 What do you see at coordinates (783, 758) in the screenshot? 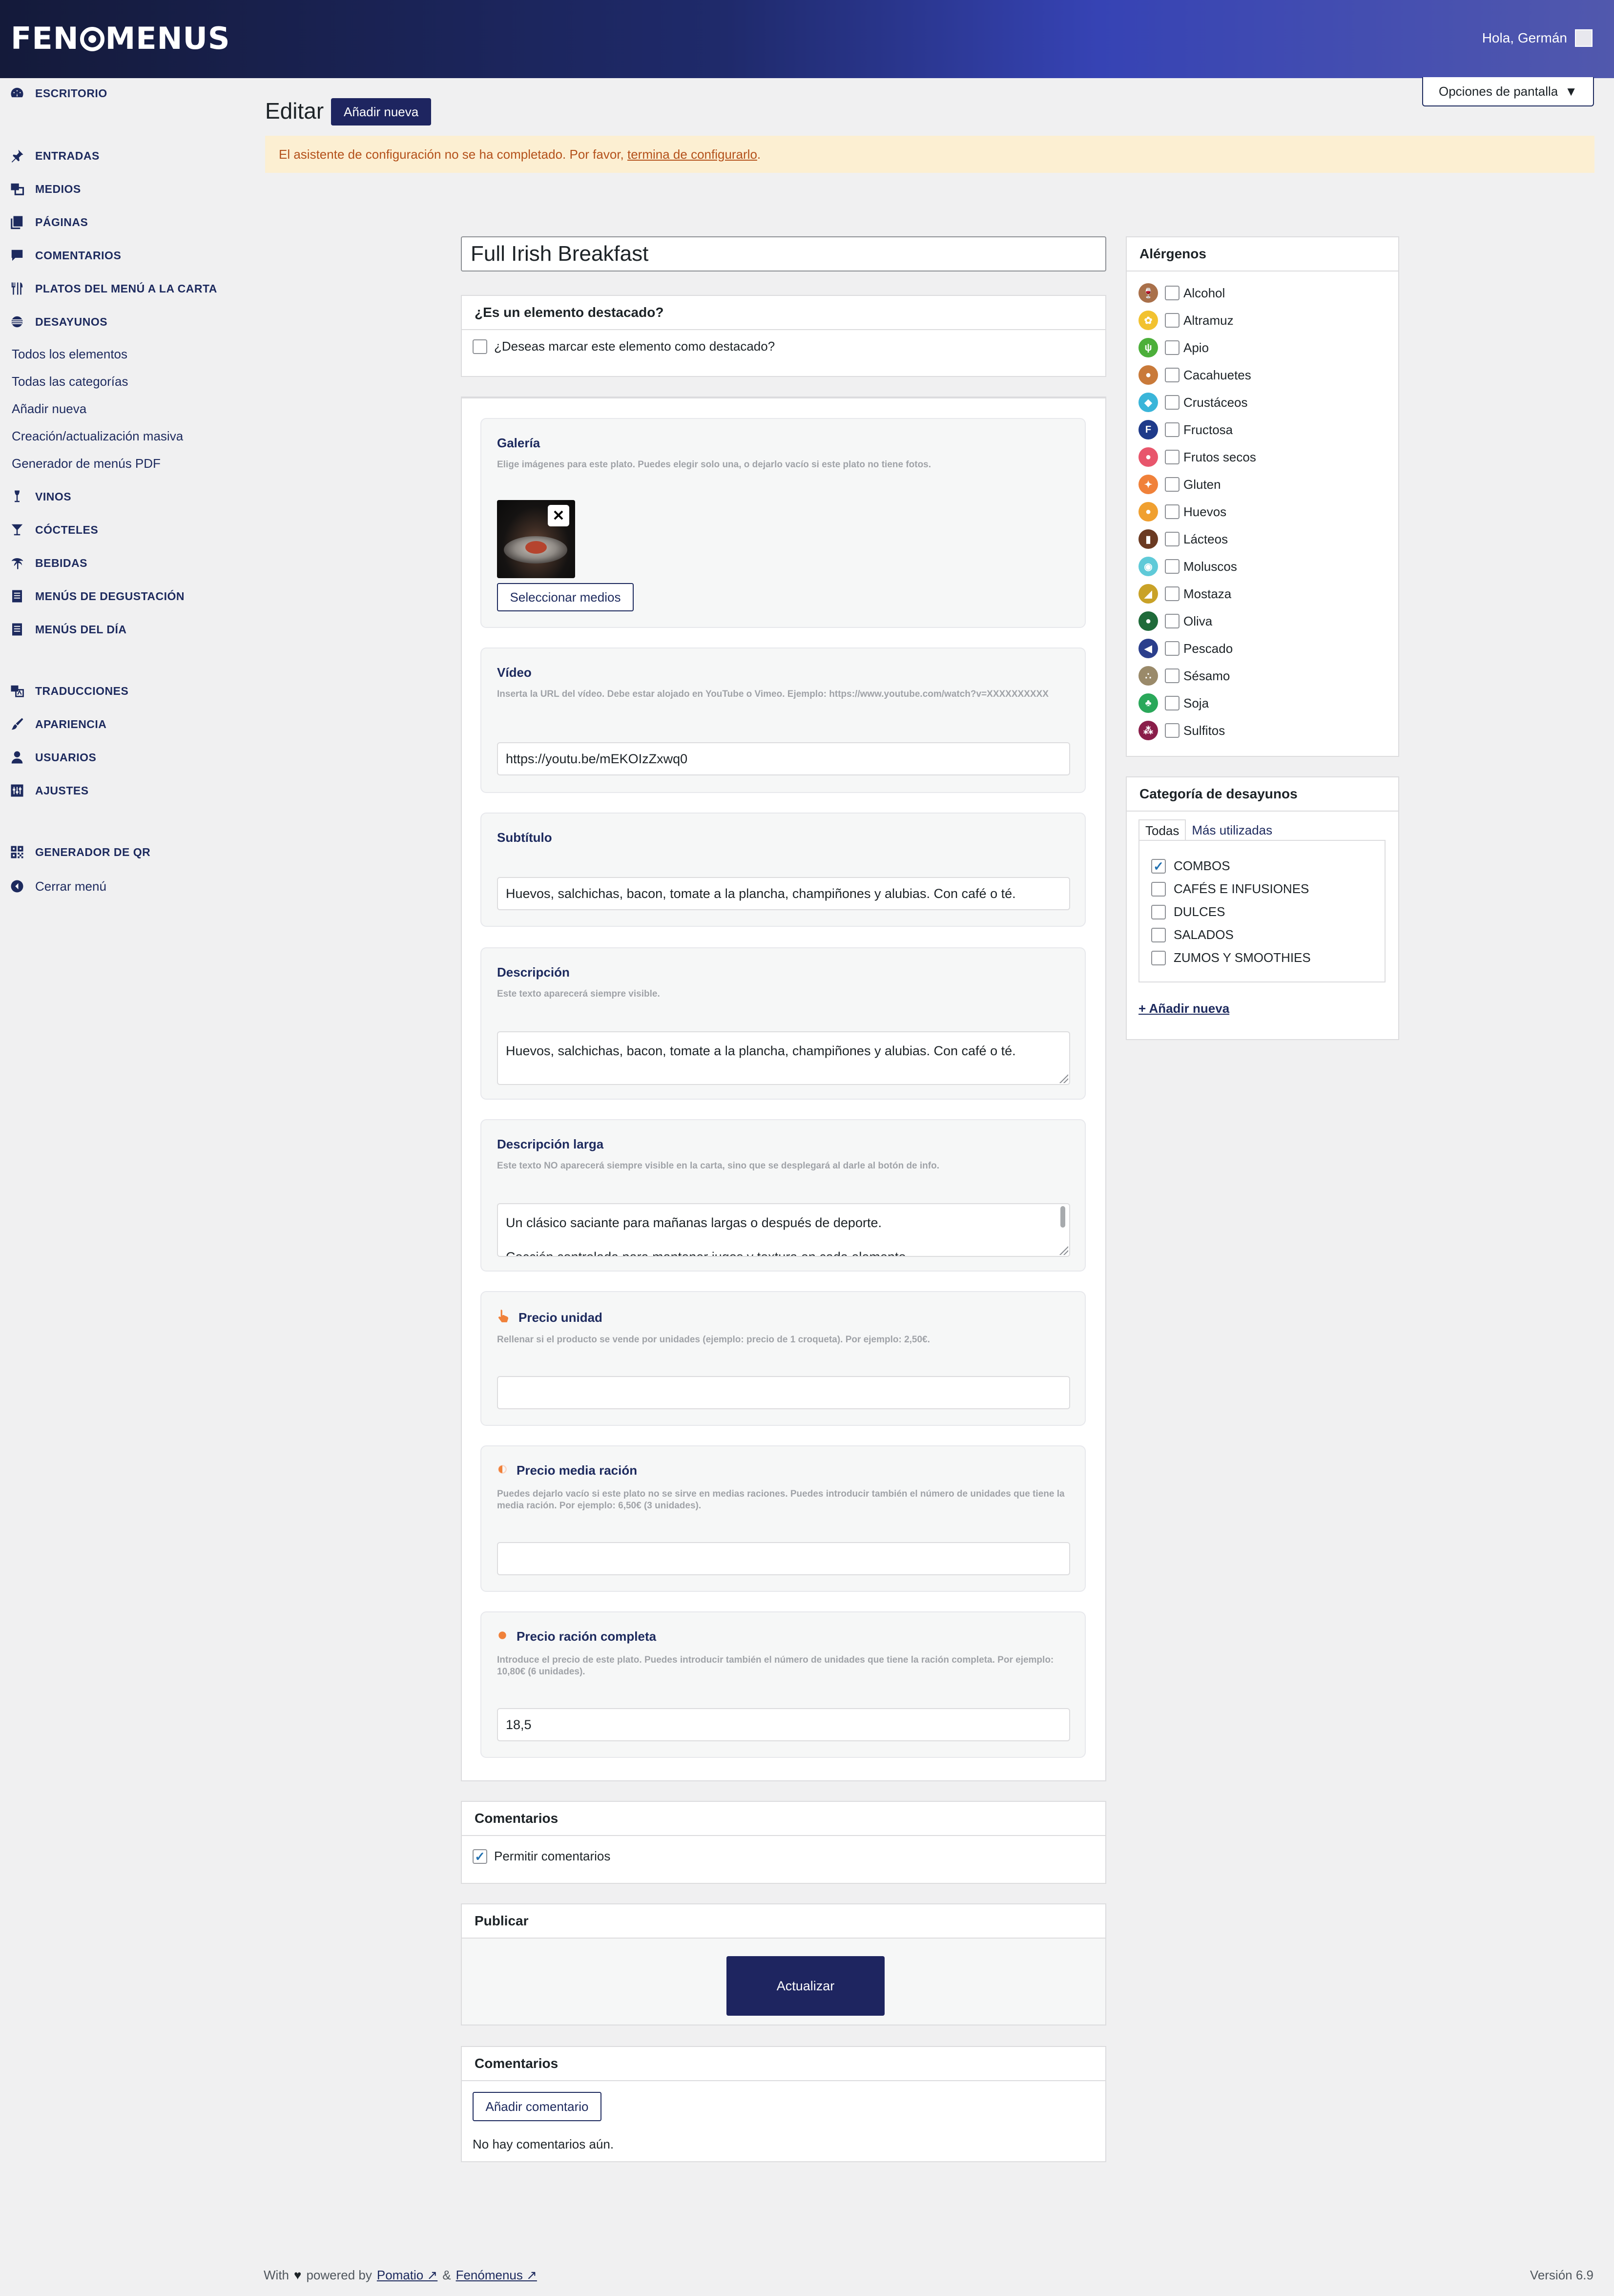
I see `video-url-input: https://youtu.be/mEKOIzZxwq0` at bounding box center [783, 758].